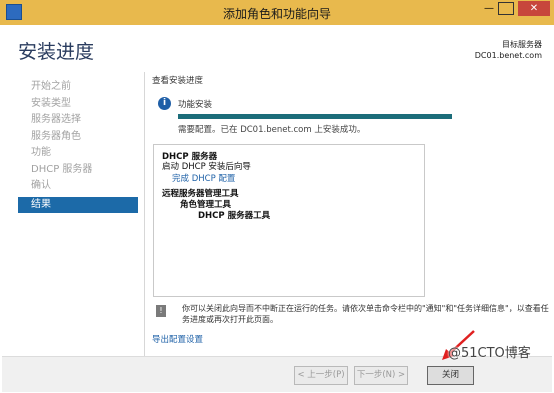 The image size is (554, 393). I want to click on info-icon: i, so click(164, 103).